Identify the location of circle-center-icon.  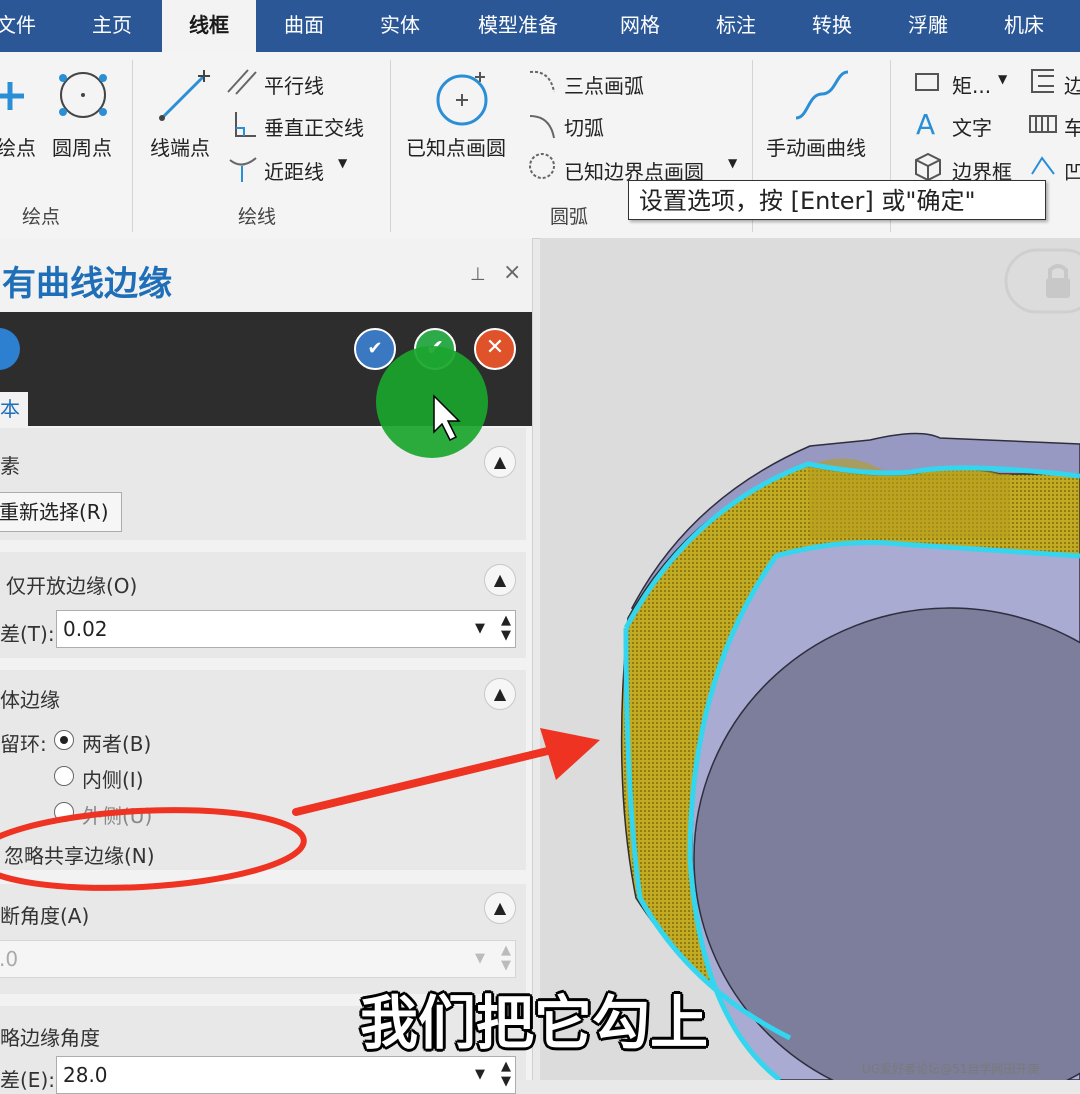
(462, 99).